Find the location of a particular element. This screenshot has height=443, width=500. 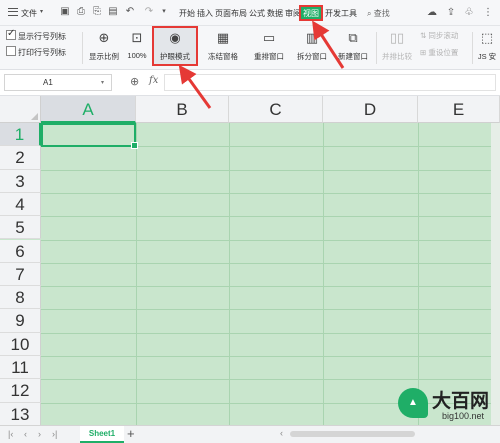

tab-page-layout: 页面布局 is located at coordinates (231, 13).